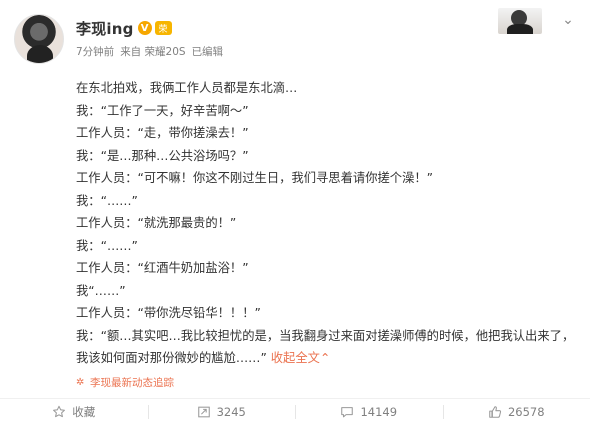 The width and height of the screenshot is (590, 425). Describe the element at coordinates (132, 383) in the screenshot. I see `topic-label: 李现最新动态追踪` at that location.